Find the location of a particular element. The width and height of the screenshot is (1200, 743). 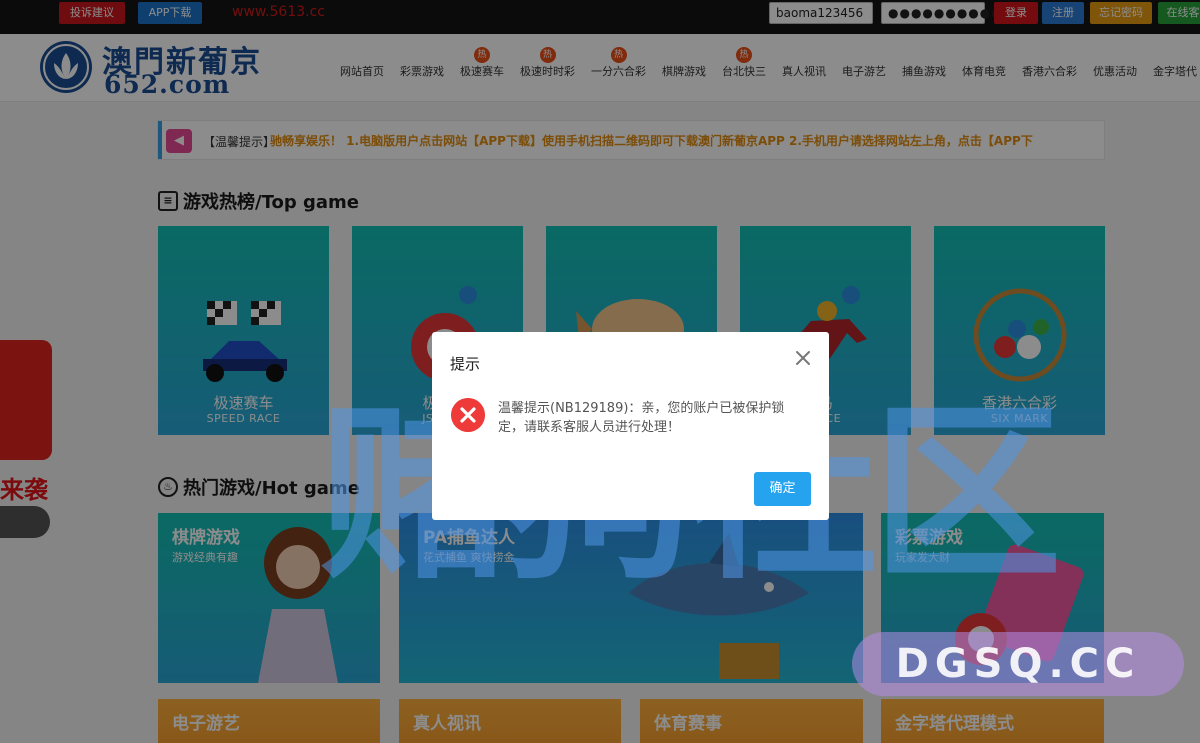

close-icon is located at coordinates (803, 358).